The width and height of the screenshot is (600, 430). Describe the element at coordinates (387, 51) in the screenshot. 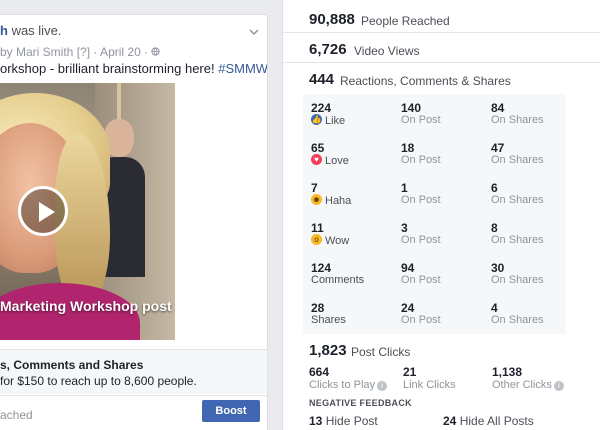

I see `video-views-label: Video Views` at that location.